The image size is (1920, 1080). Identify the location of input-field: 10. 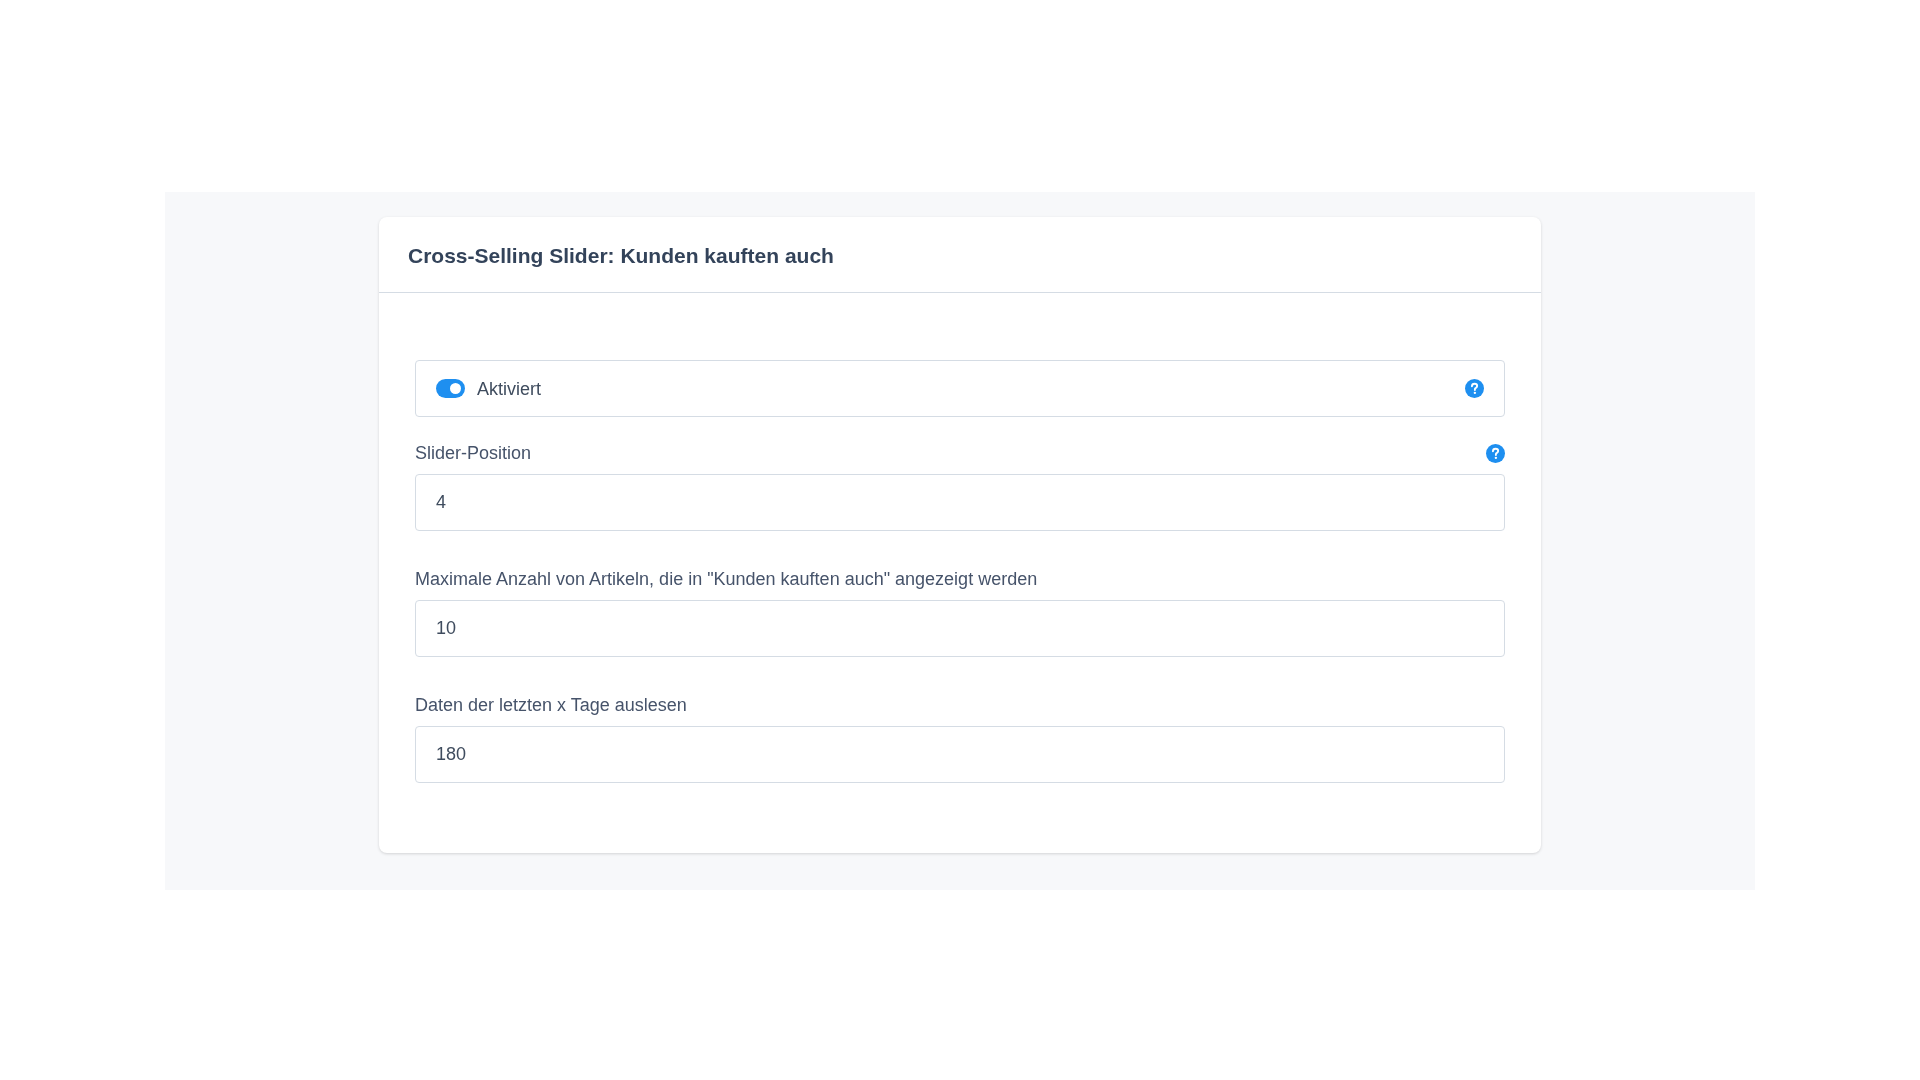
(960, 628).